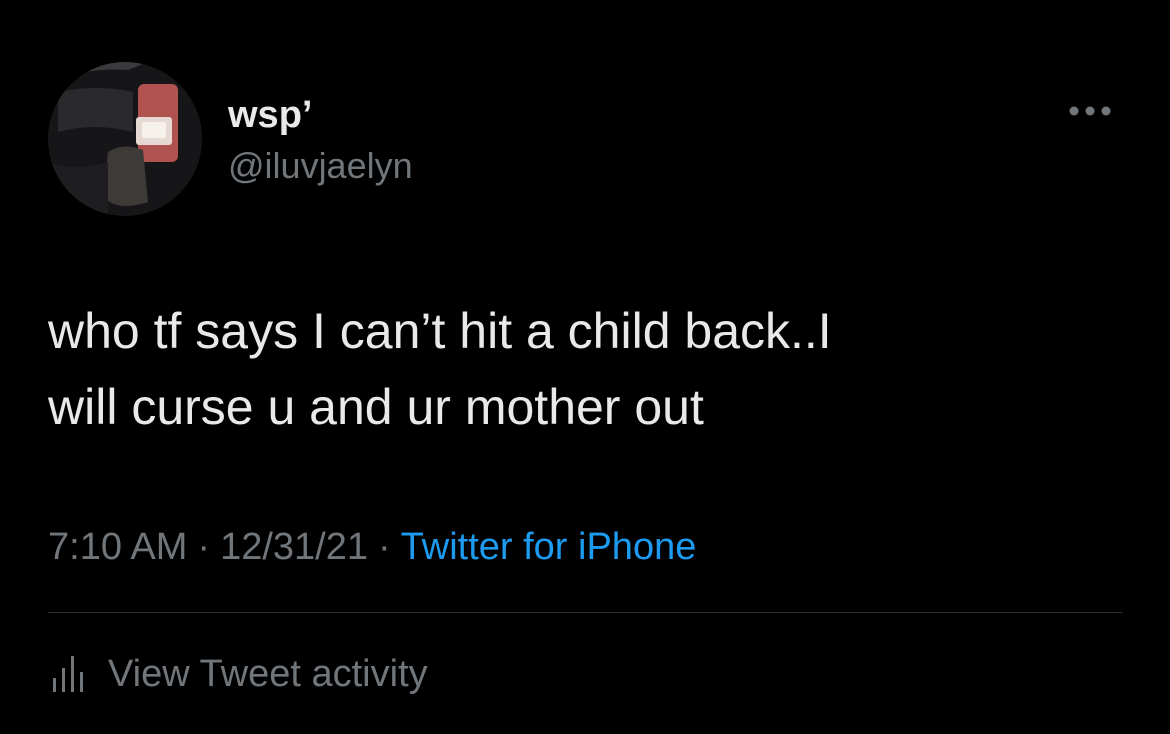 Image resolution: width=1170 pixels, height=734 pixels. Describe the element at coordinates (268, 673) in the screenshot. I see `activity-label: View Tweet activity` at that location.